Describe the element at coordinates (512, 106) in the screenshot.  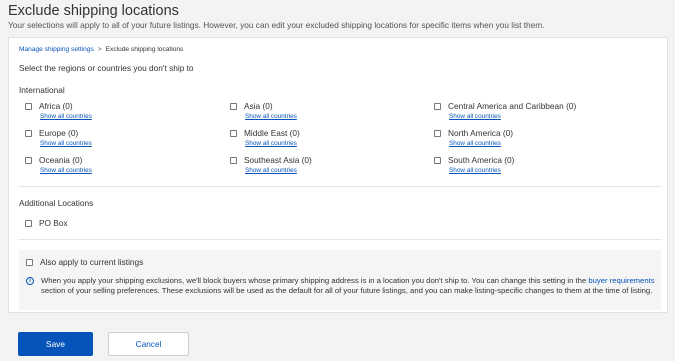
I see `region-label: Central America and Caribbean (0)` at that location.